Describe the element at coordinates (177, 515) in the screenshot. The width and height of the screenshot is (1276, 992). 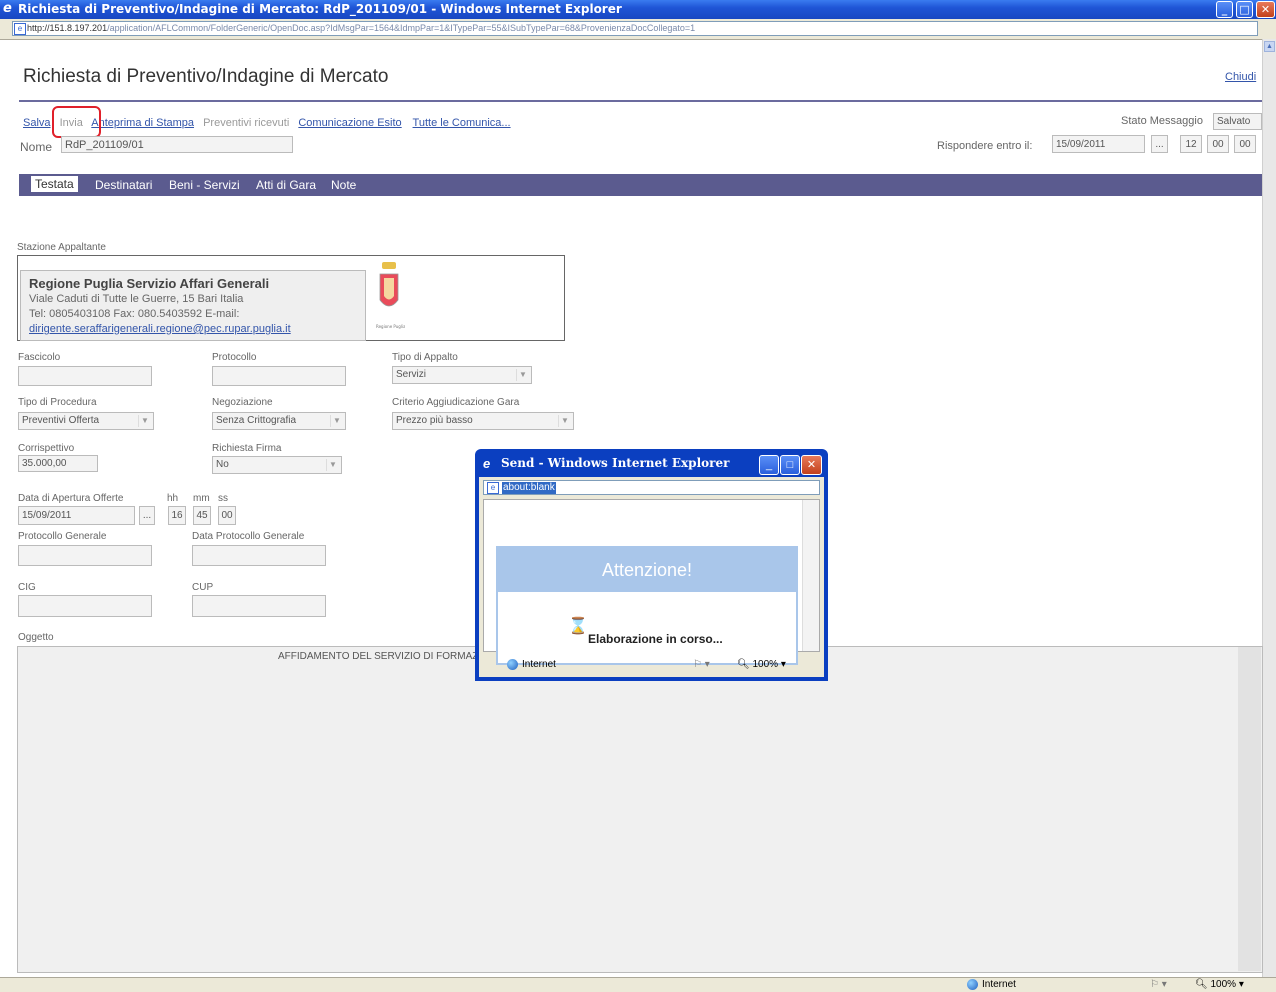
I see `apertura-hh-field: 16` at that location.